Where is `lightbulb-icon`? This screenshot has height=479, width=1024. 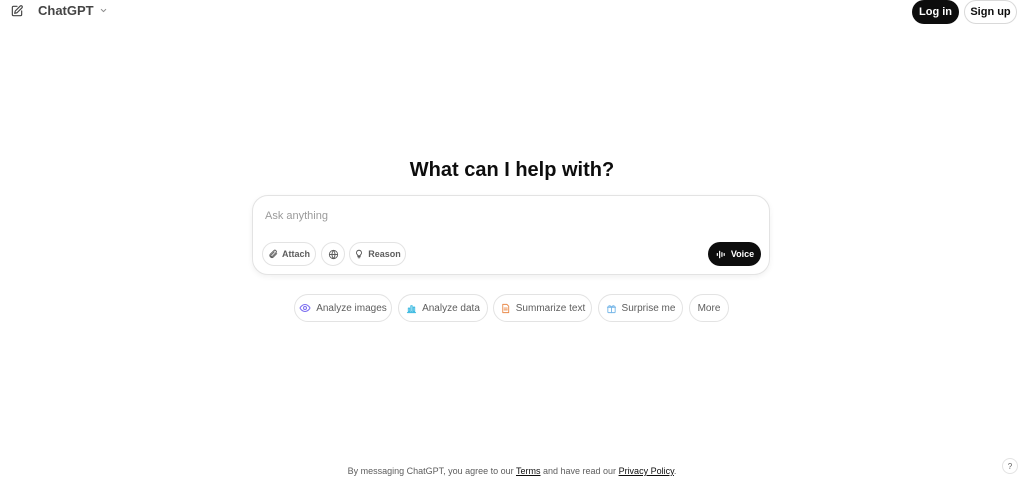
lightbulb-icon is located at coordinates (359, 254).